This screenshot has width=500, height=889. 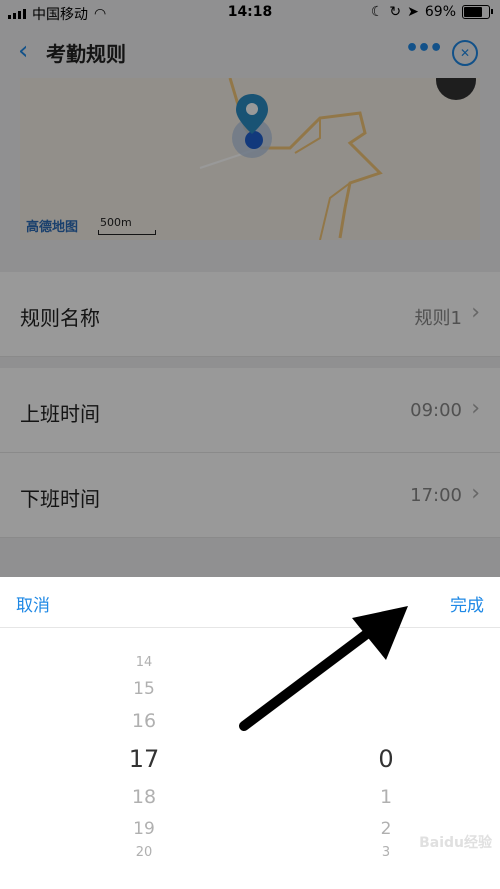 I want to click on watermark: Baidu经验, so click(x=455, y=843).